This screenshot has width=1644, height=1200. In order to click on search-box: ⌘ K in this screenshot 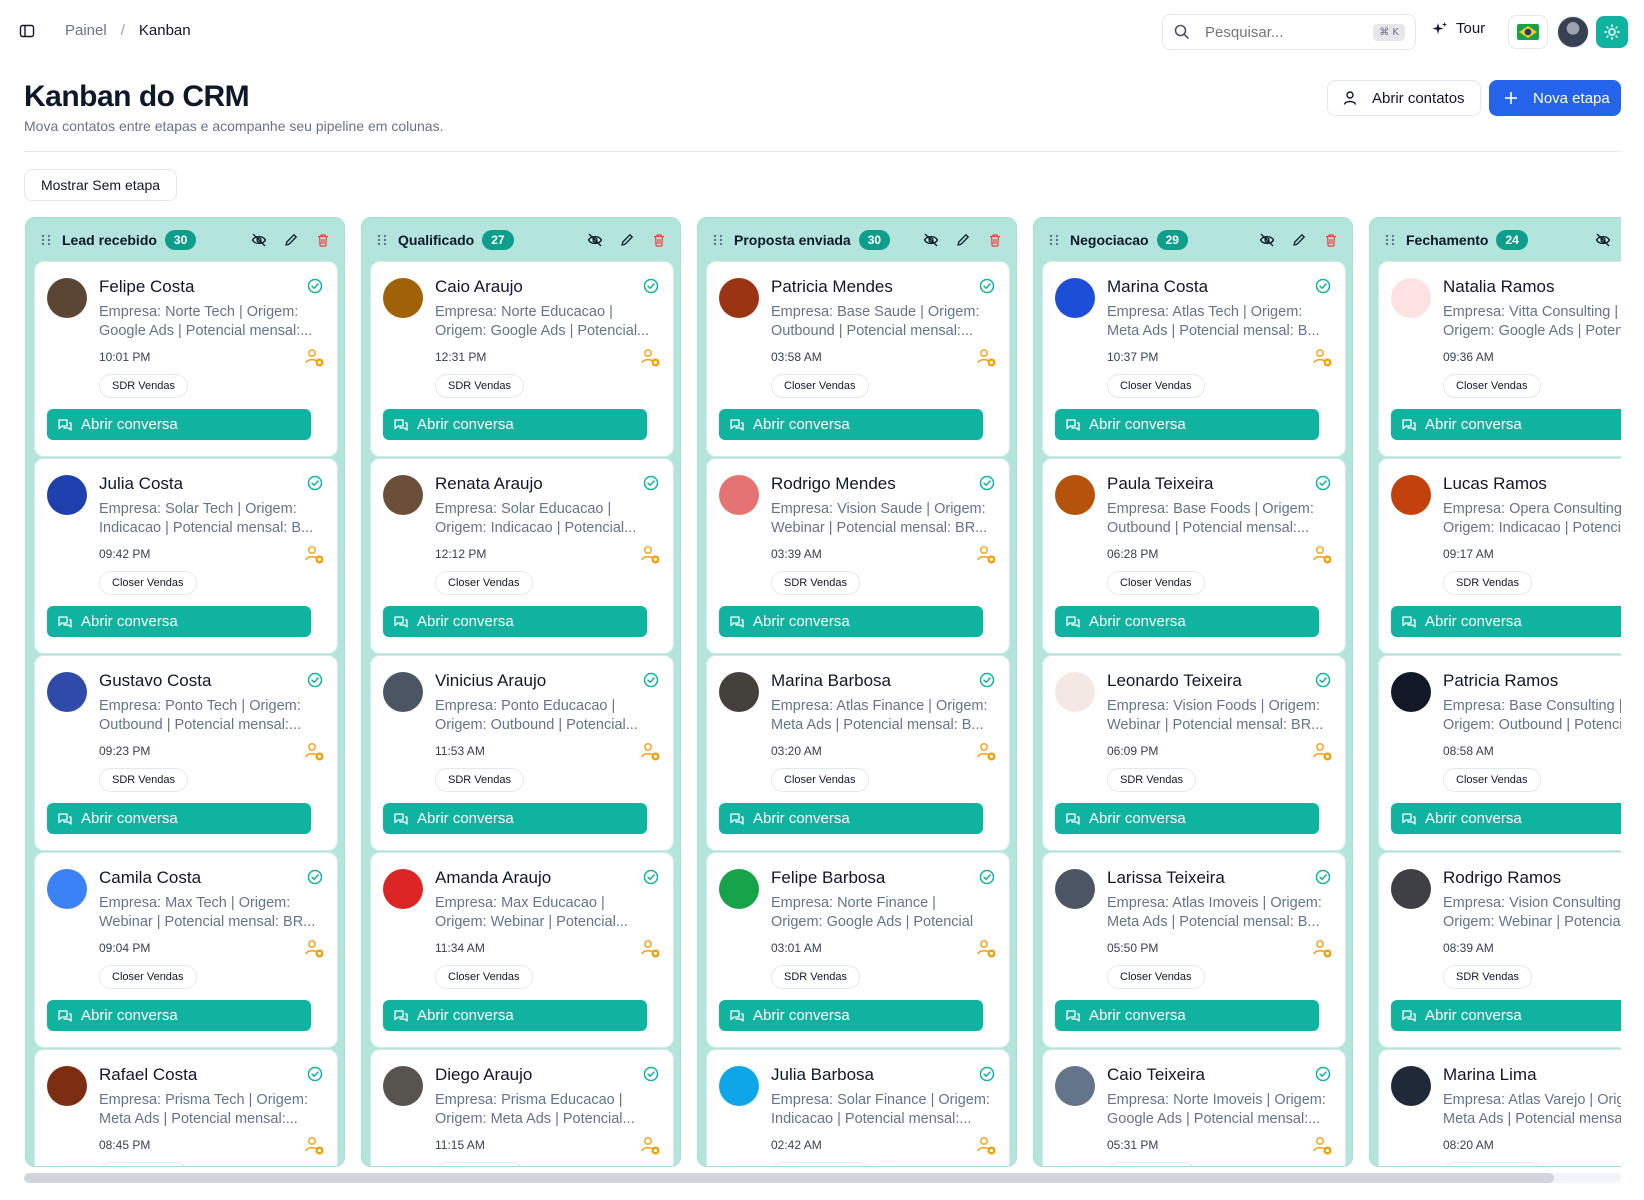, I will do `click(1289, 32)`.